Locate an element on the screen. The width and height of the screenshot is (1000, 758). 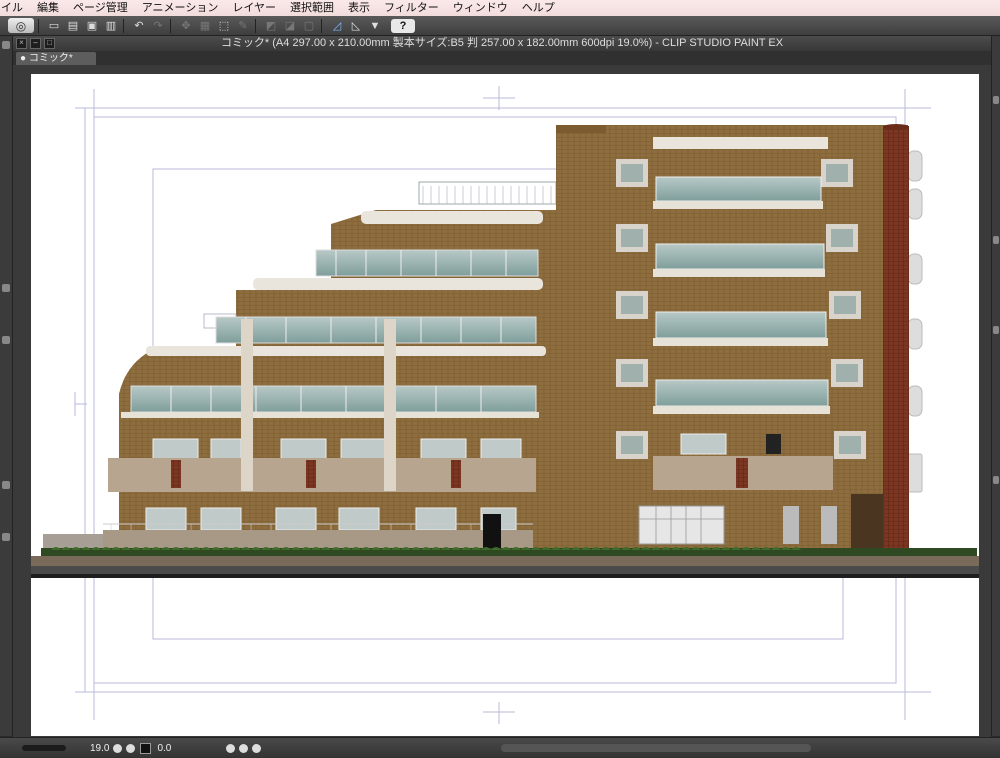
reset-rotation-icon is located at coordinates (257, 748).